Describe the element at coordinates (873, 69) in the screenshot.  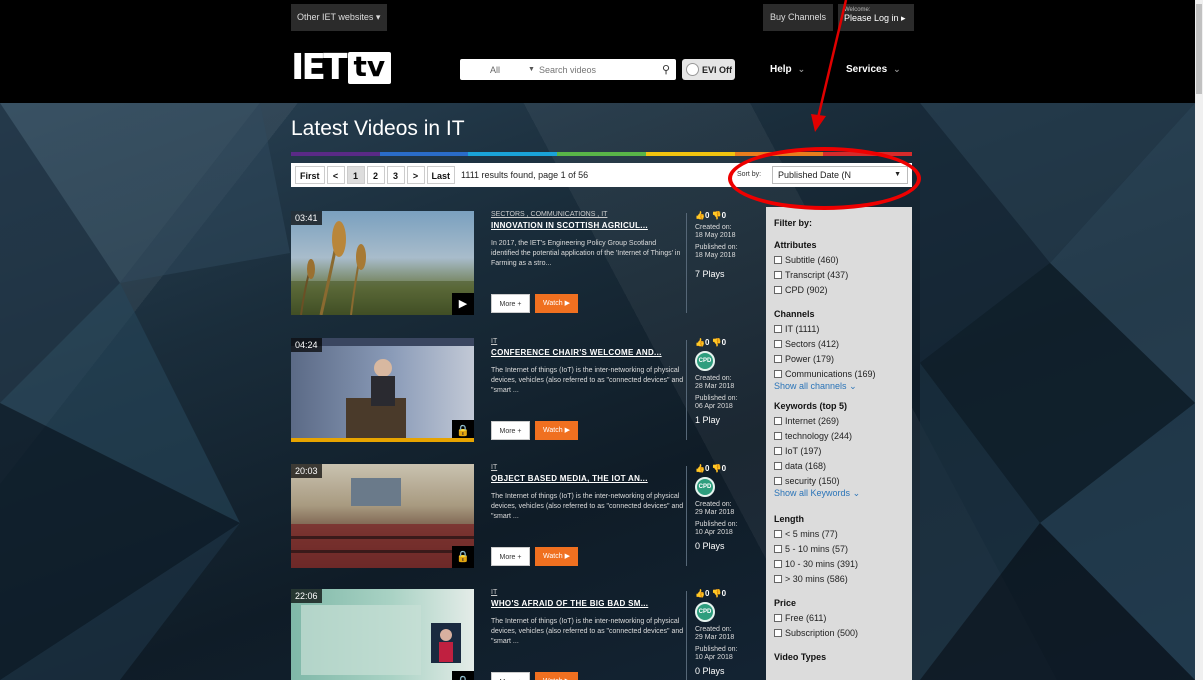
I see `nav-services: Services ⌄` at that location.